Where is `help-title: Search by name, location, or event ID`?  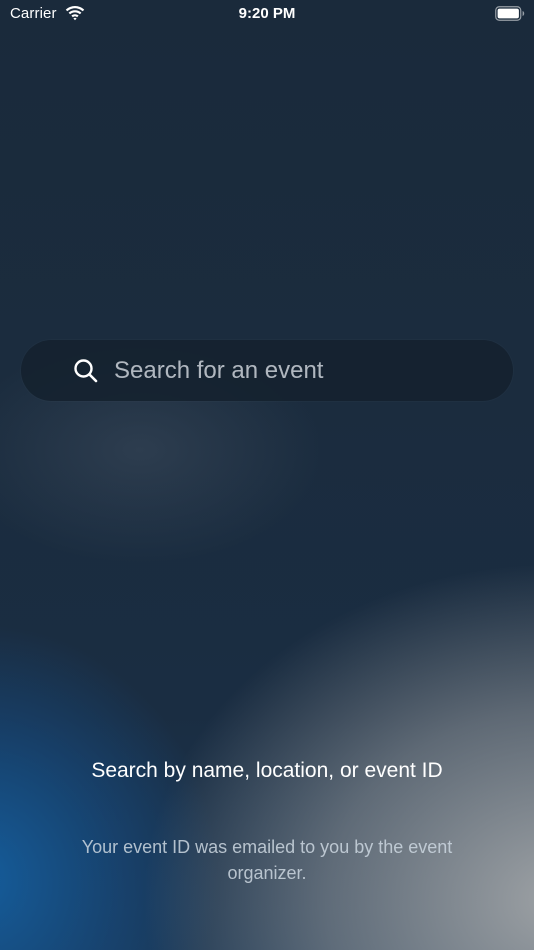
help-title: Search by name, location, or event ID is located at coordinates (267, 770).